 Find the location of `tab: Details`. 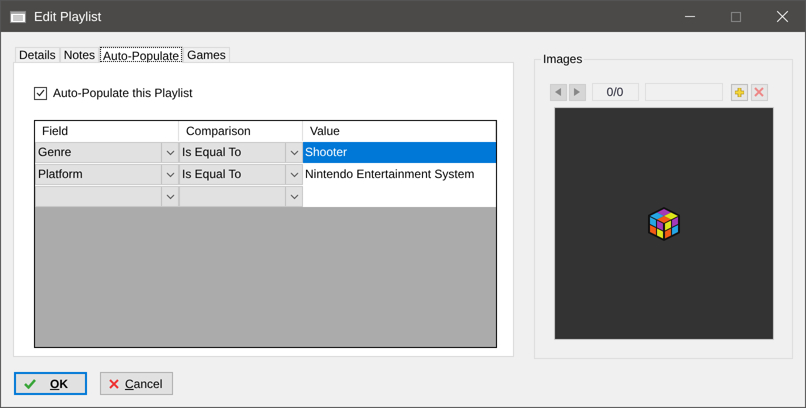

tab: Details is located at coordinates (37, 54).